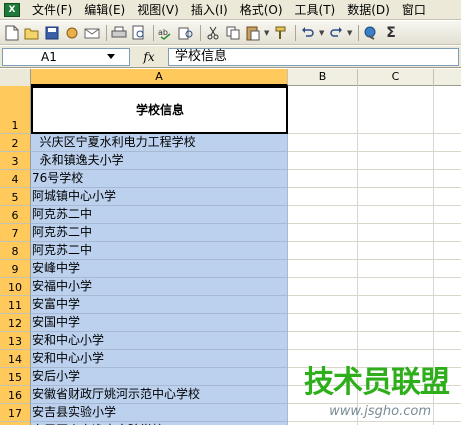  Describe the element at coordinates (119, 33) in the screenshot. I see `print-icon` at that location.